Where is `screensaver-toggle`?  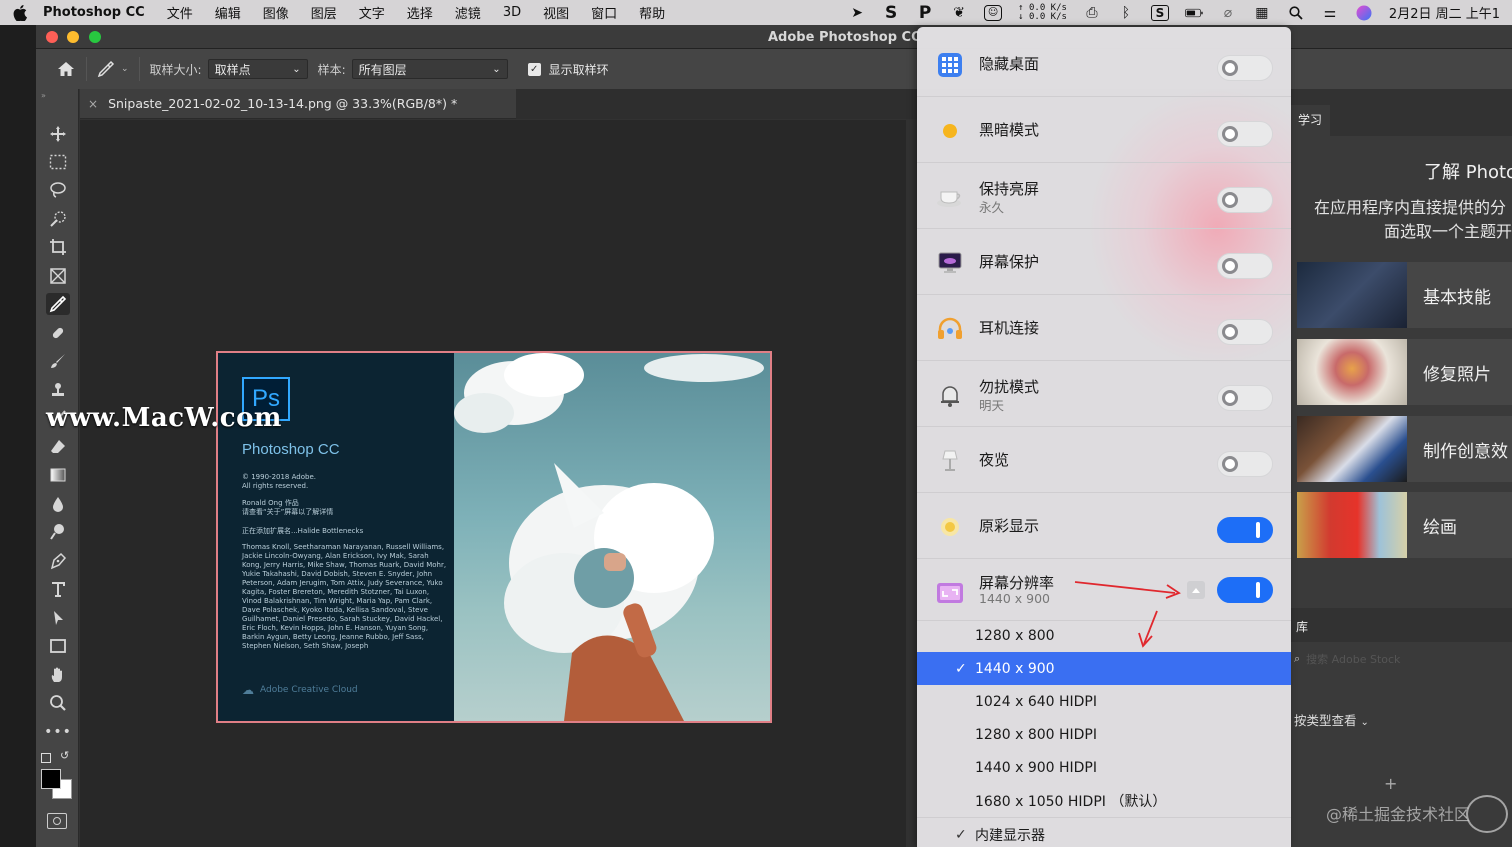
screensaver-toggle is located at coordinates (1245, 266).